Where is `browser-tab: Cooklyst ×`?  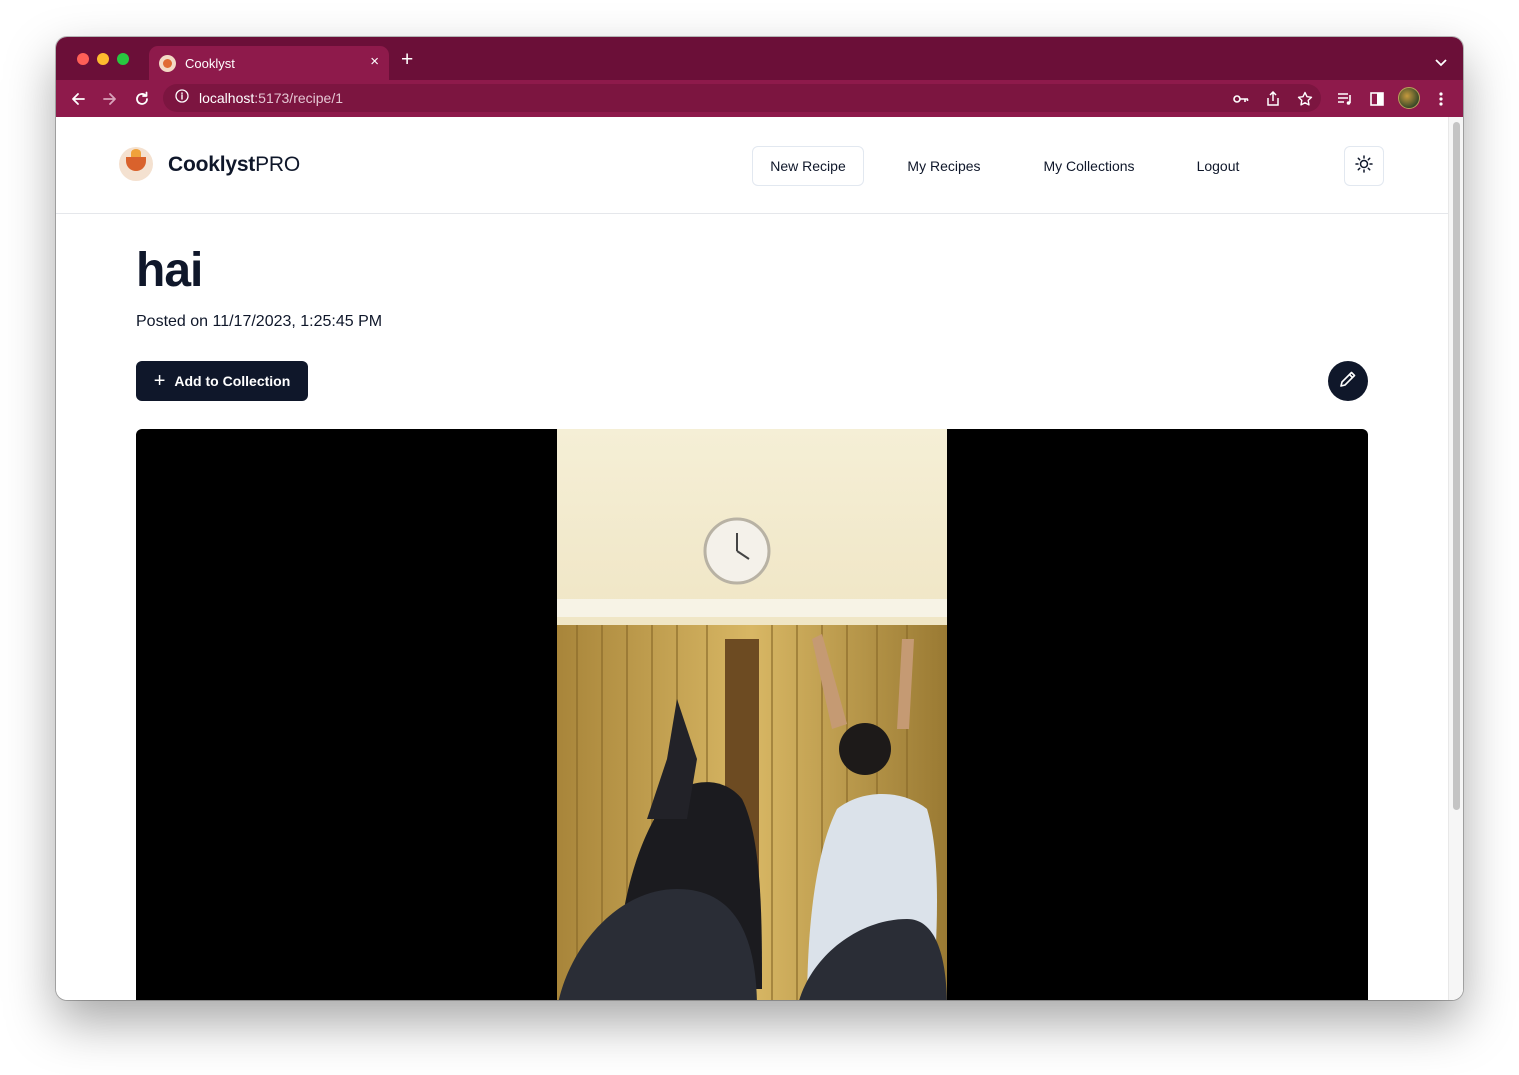
browser-tab: Cooklyst × is located at coordinates (269, 63).